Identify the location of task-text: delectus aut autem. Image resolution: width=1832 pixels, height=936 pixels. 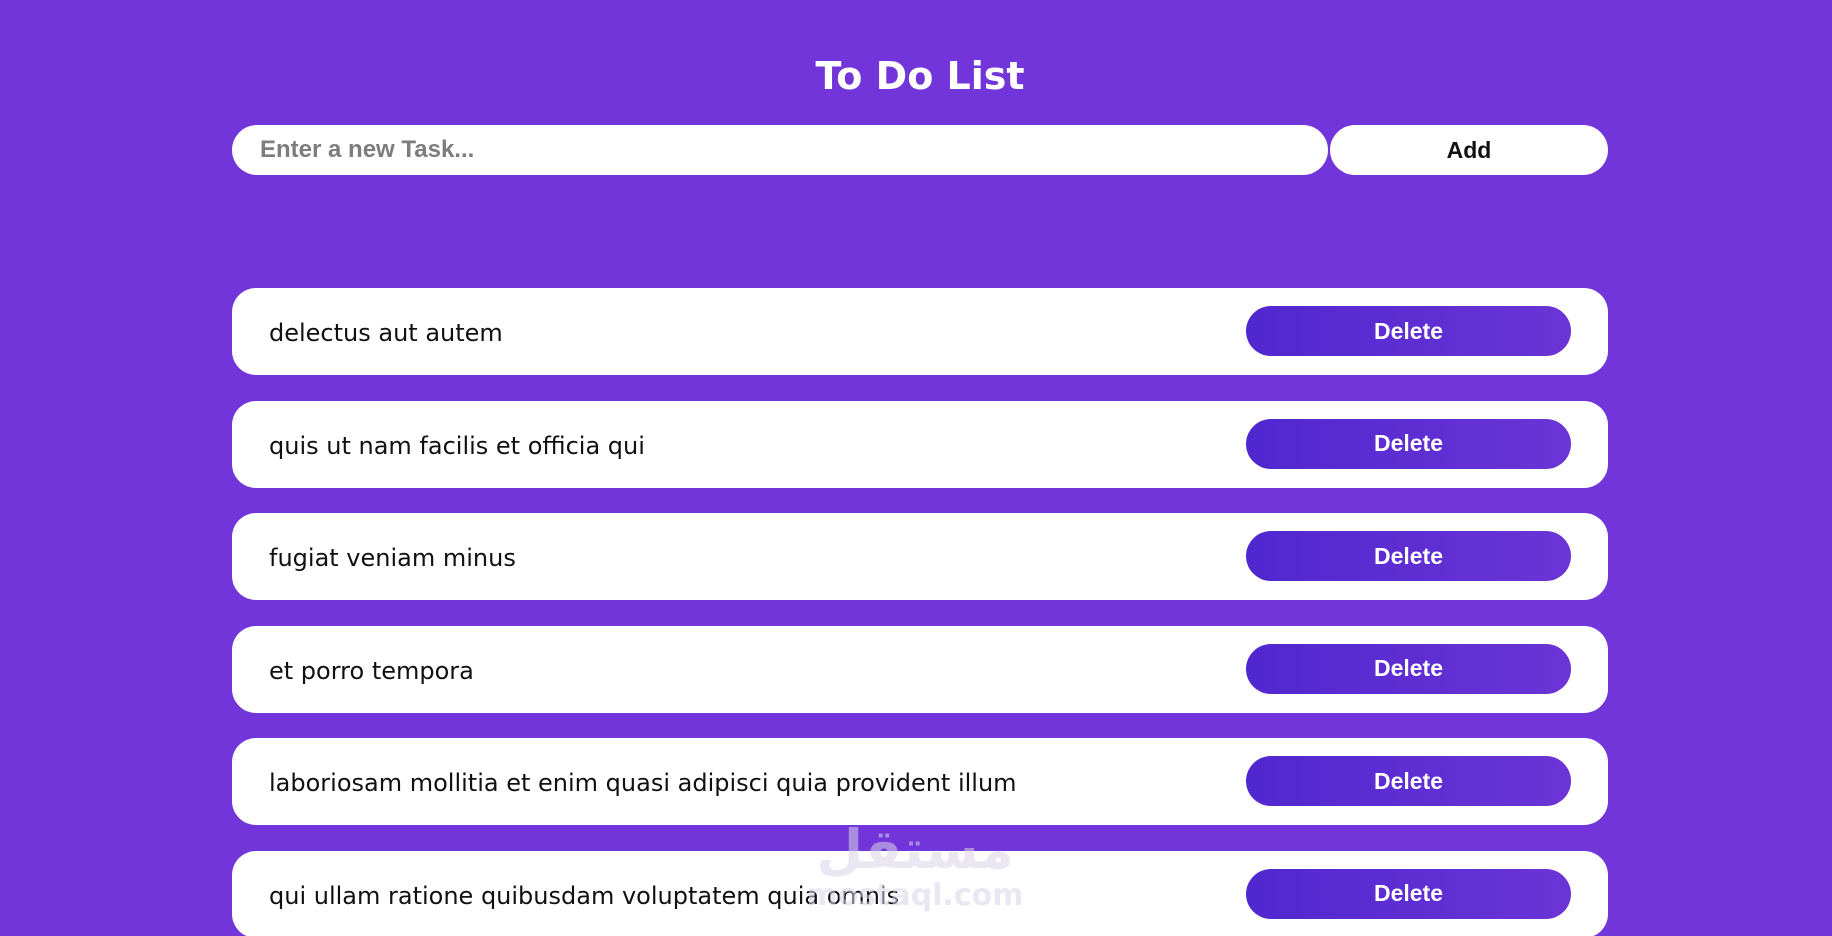
(386, 333).